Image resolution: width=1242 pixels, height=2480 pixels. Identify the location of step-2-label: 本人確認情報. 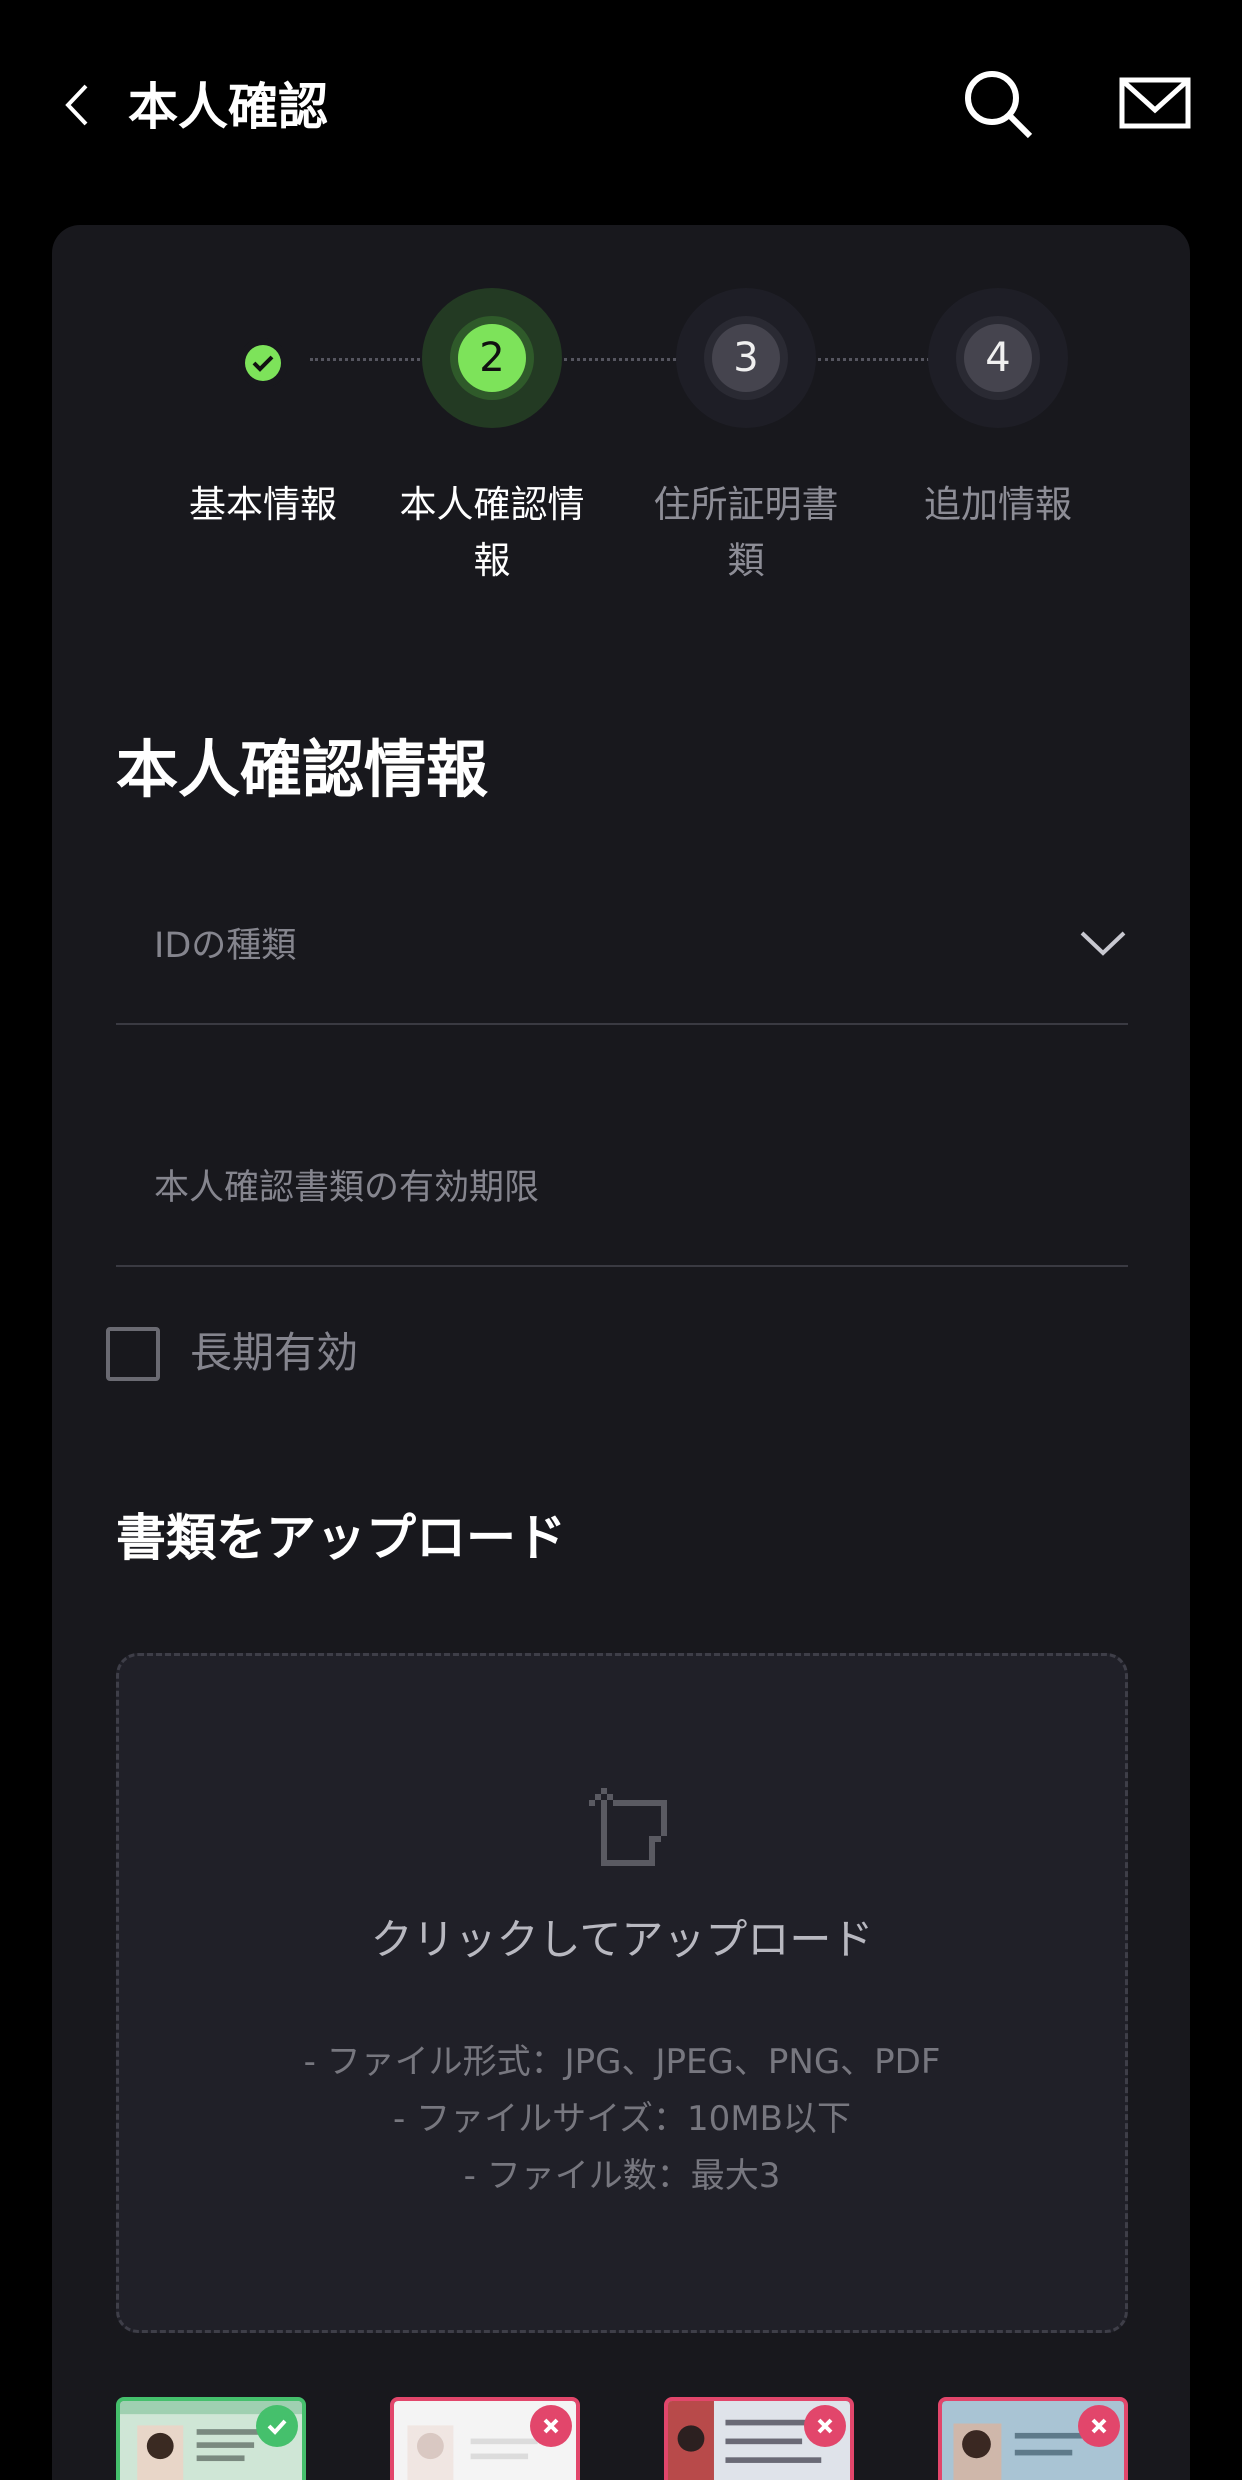
(492, 532).